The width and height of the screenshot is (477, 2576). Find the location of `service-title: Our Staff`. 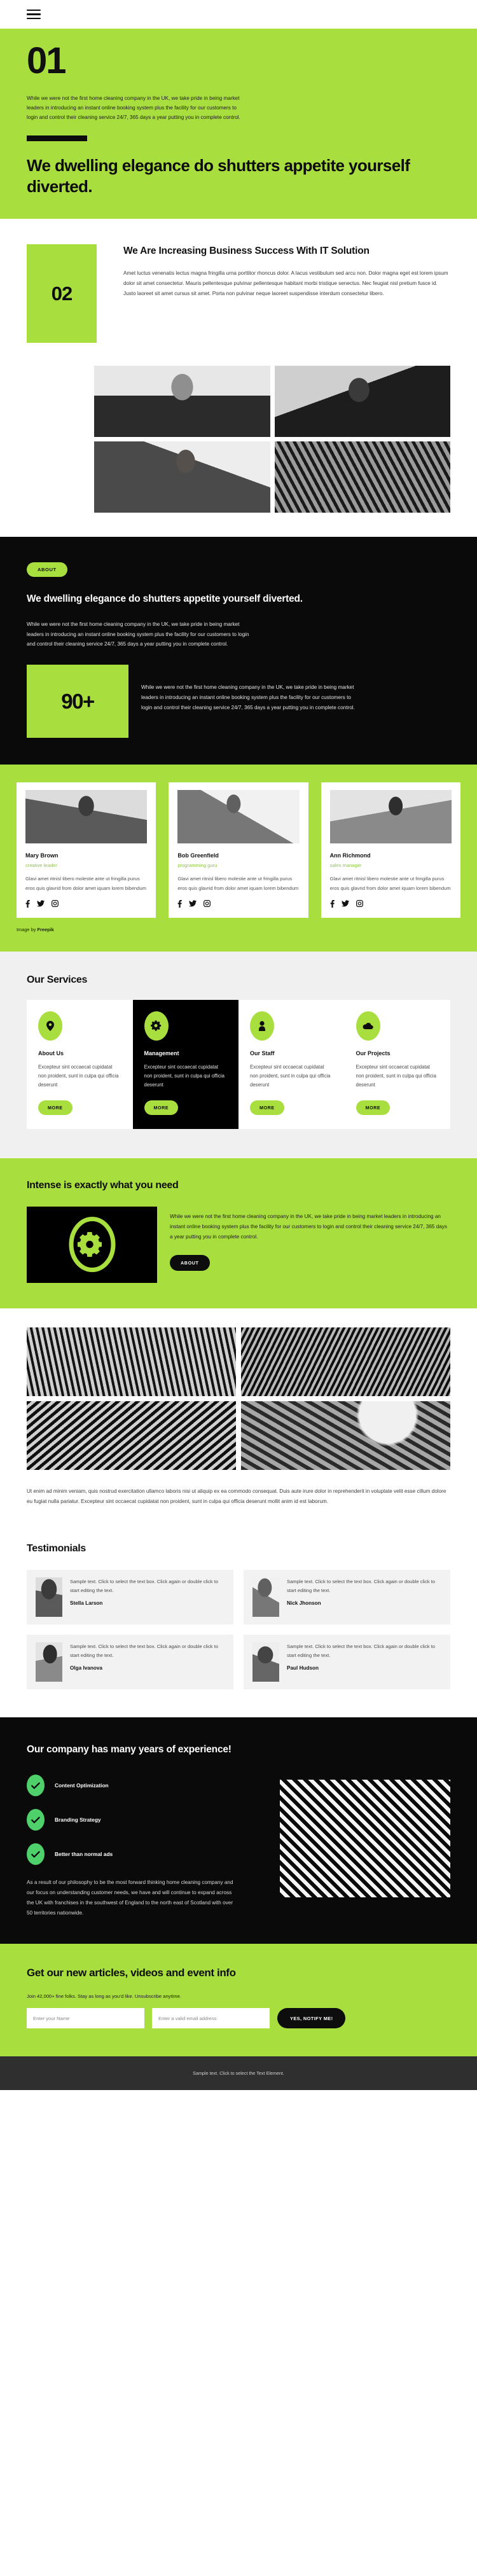

service-title: Our Staff is located at coordinates (262, 1052).